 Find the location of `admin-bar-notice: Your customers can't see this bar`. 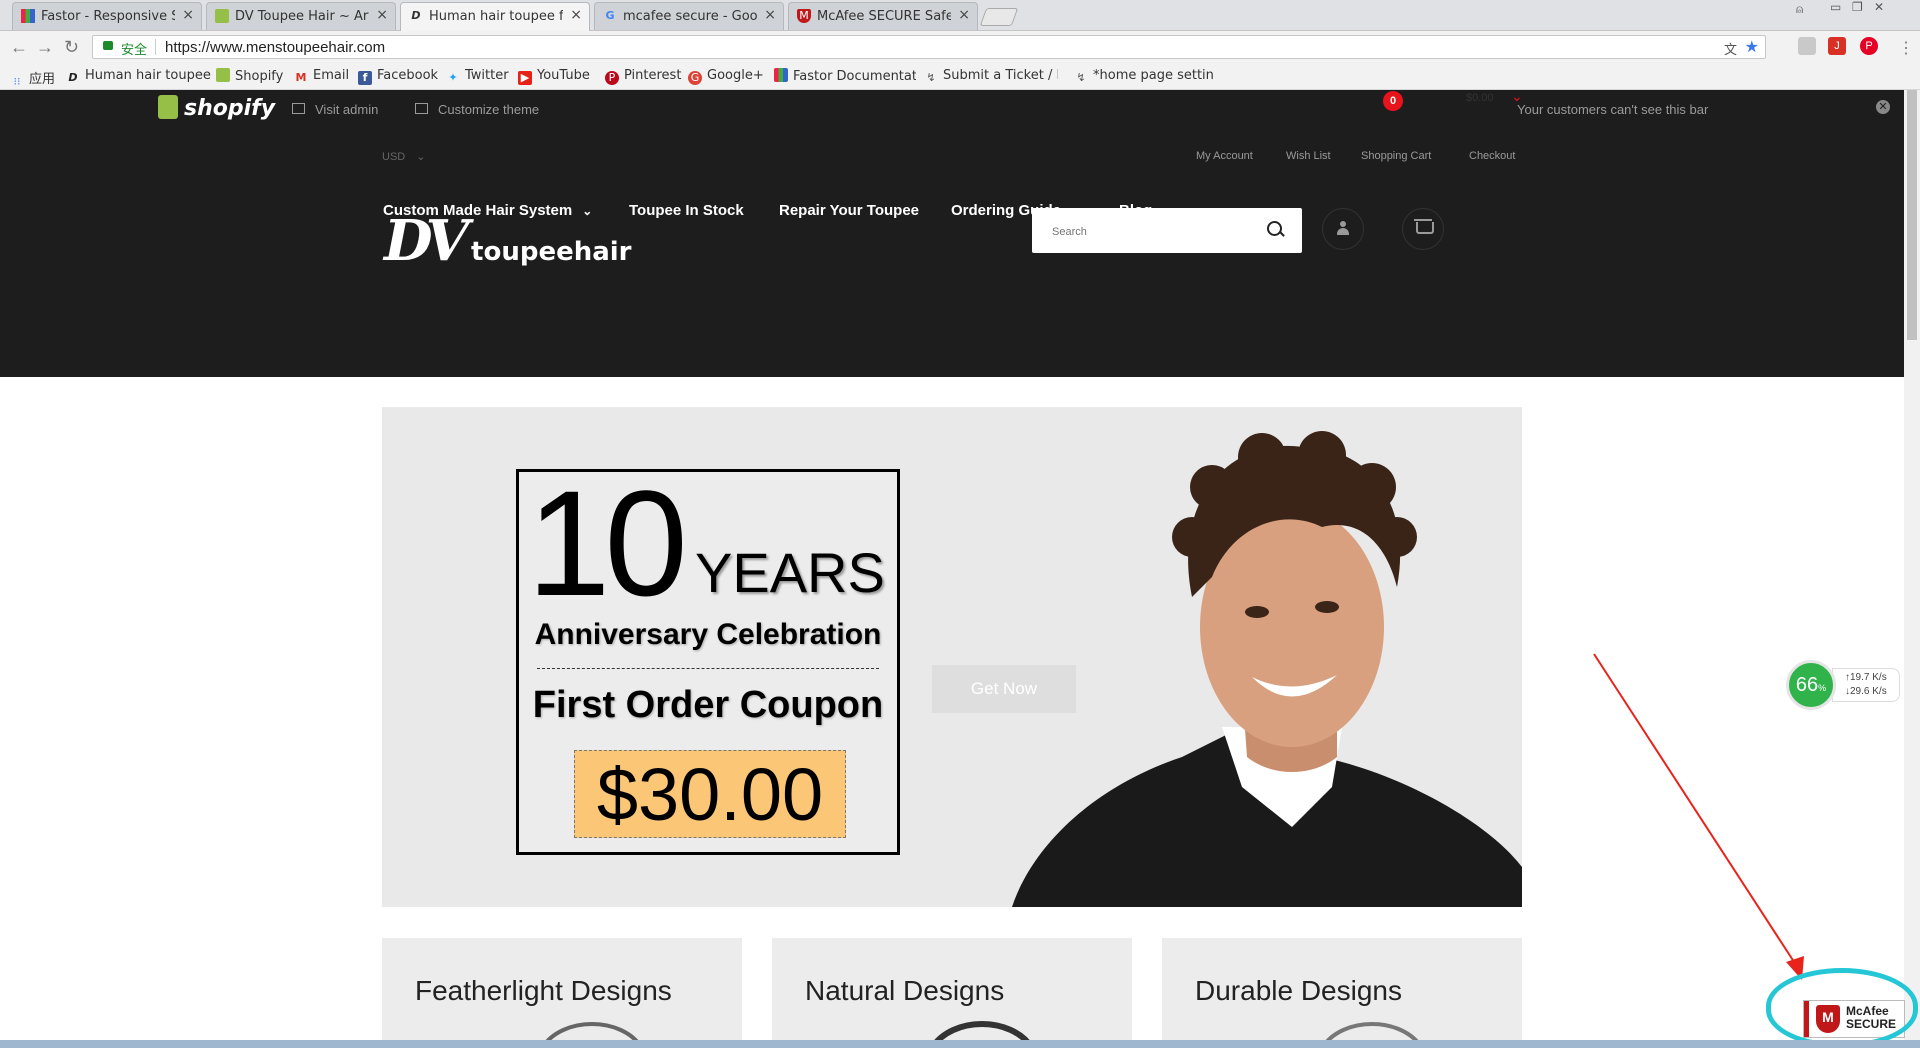

admin-bar-notice: Your customers can't see this bar is located at coordinates (1613, 109).